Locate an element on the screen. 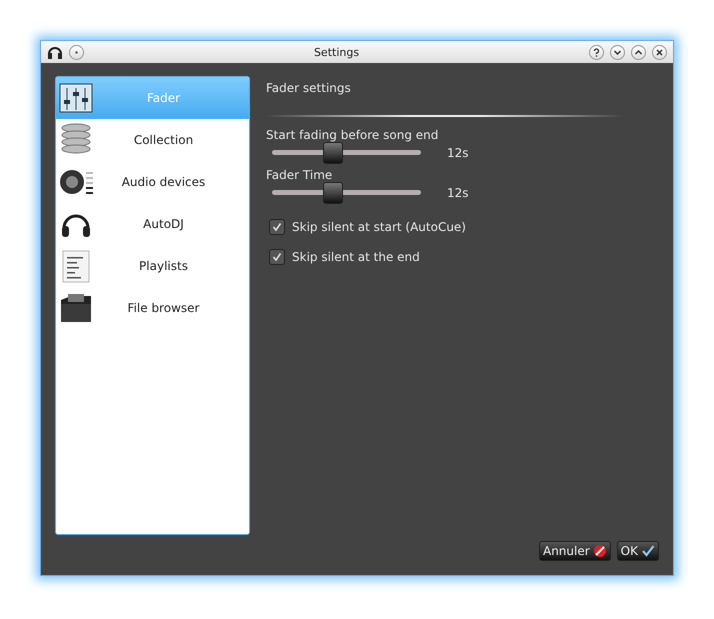 Image resolution: width=714 pixels, height=619 pixels. cancel-button: Annuler is located at coordinates (574, 551).